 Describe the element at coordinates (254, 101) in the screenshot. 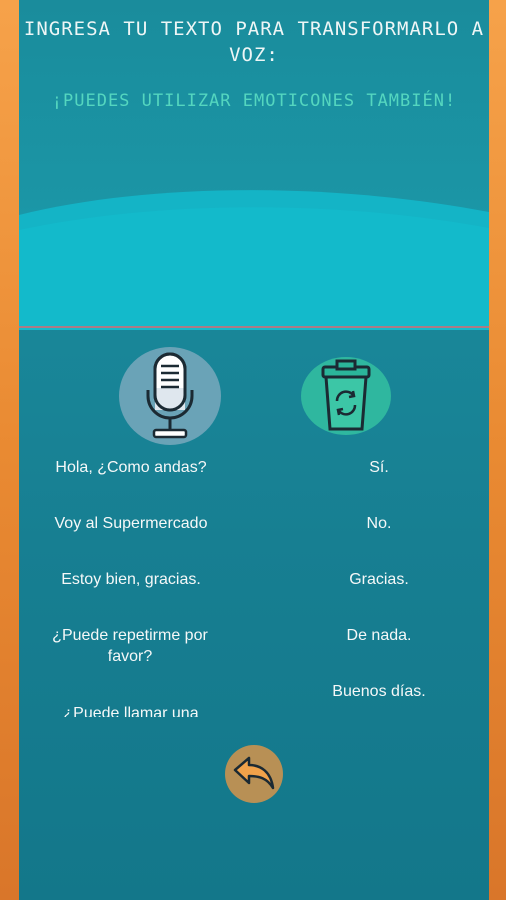

I see `page-subtitle: ¡PUEDES UTILIZAR EMOTICONES TAMBIÉN!` at that location.